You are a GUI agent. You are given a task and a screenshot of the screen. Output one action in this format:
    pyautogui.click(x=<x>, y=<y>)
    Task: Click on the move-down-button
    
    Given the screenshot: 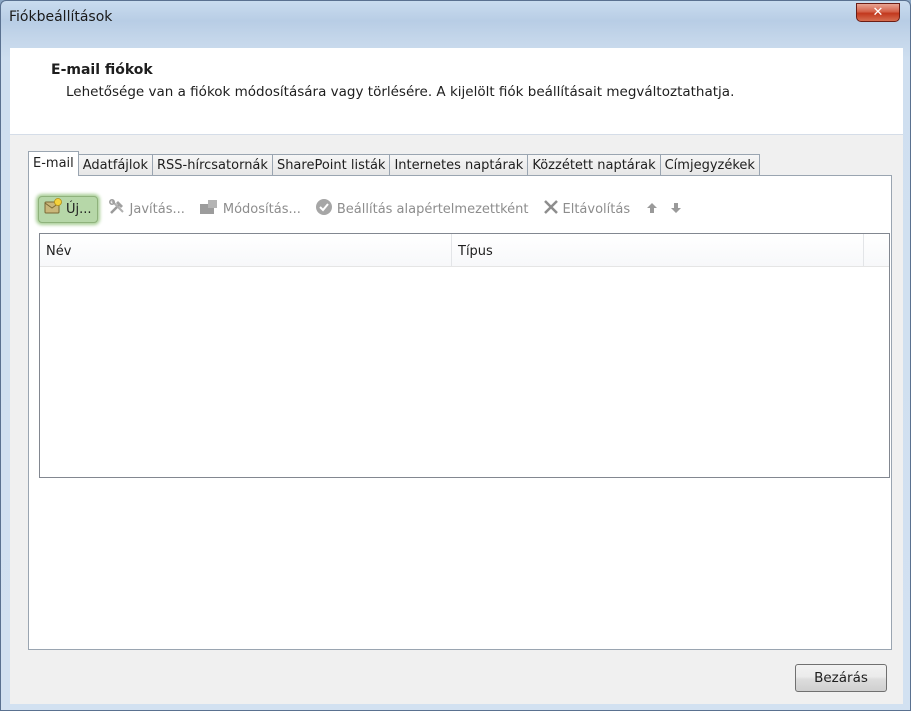 What is the action you would take?
    pyautogui.click(x=676, y=209)
    